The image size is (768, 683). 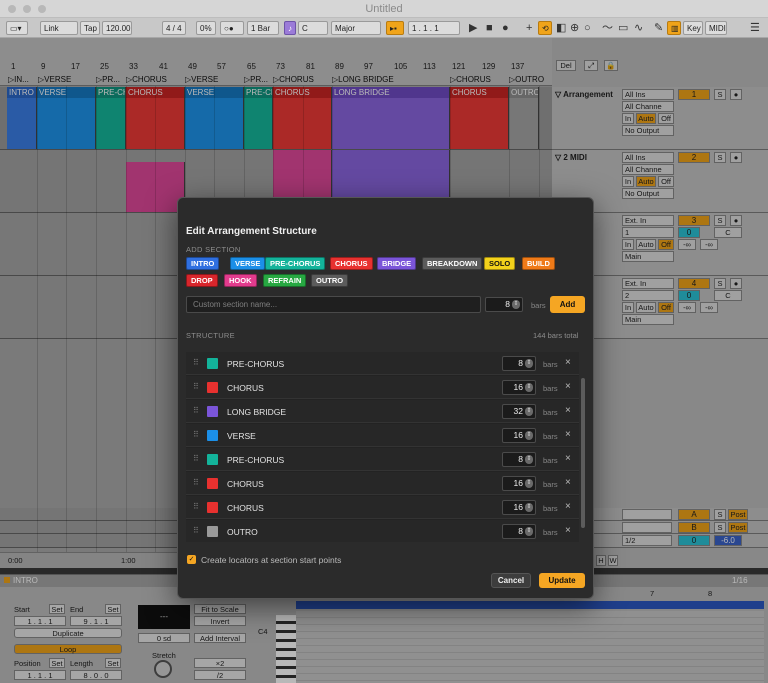 I want to click on create-locators-label: Create locators at section start points, so click(x=271, y=560).